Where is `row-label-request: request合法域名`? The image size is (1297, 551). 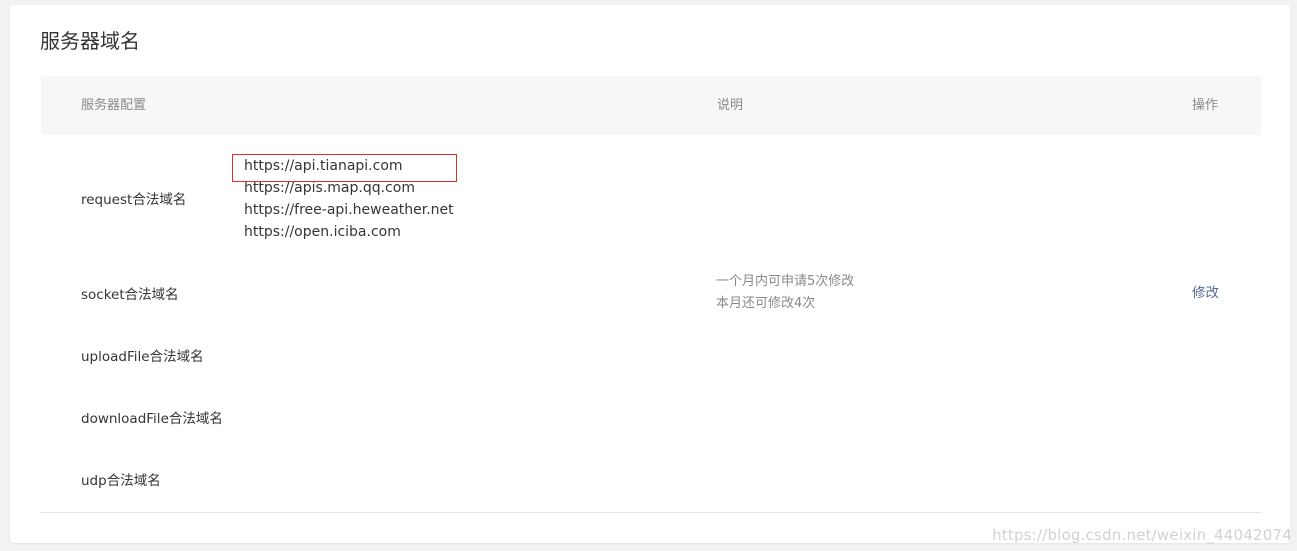 row-label-request: request合法域名 is located at coordinates (134, 200).